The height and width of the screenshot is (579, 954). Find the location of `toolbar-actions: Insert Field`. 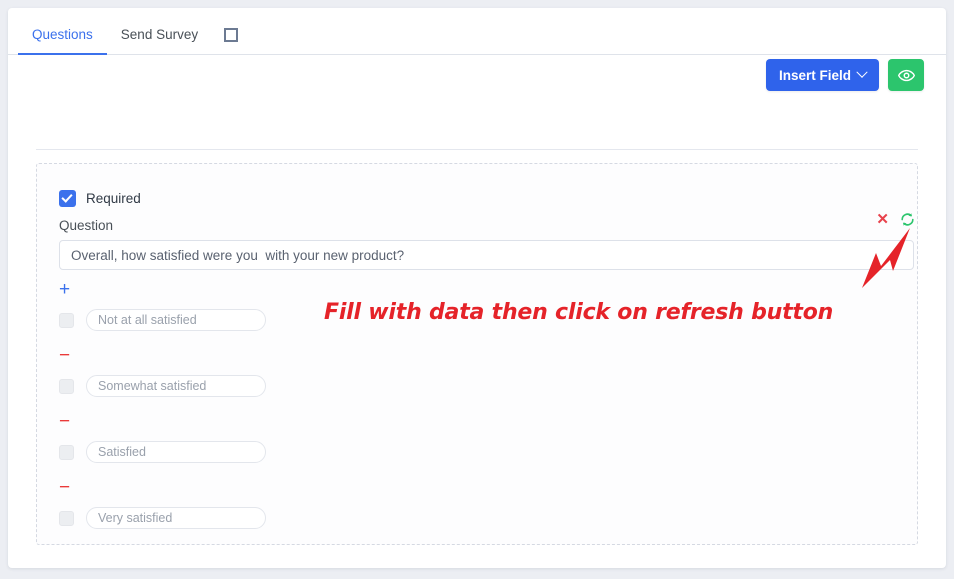

toolbar-actions: Insert Field is located at coordinates (844, 75).